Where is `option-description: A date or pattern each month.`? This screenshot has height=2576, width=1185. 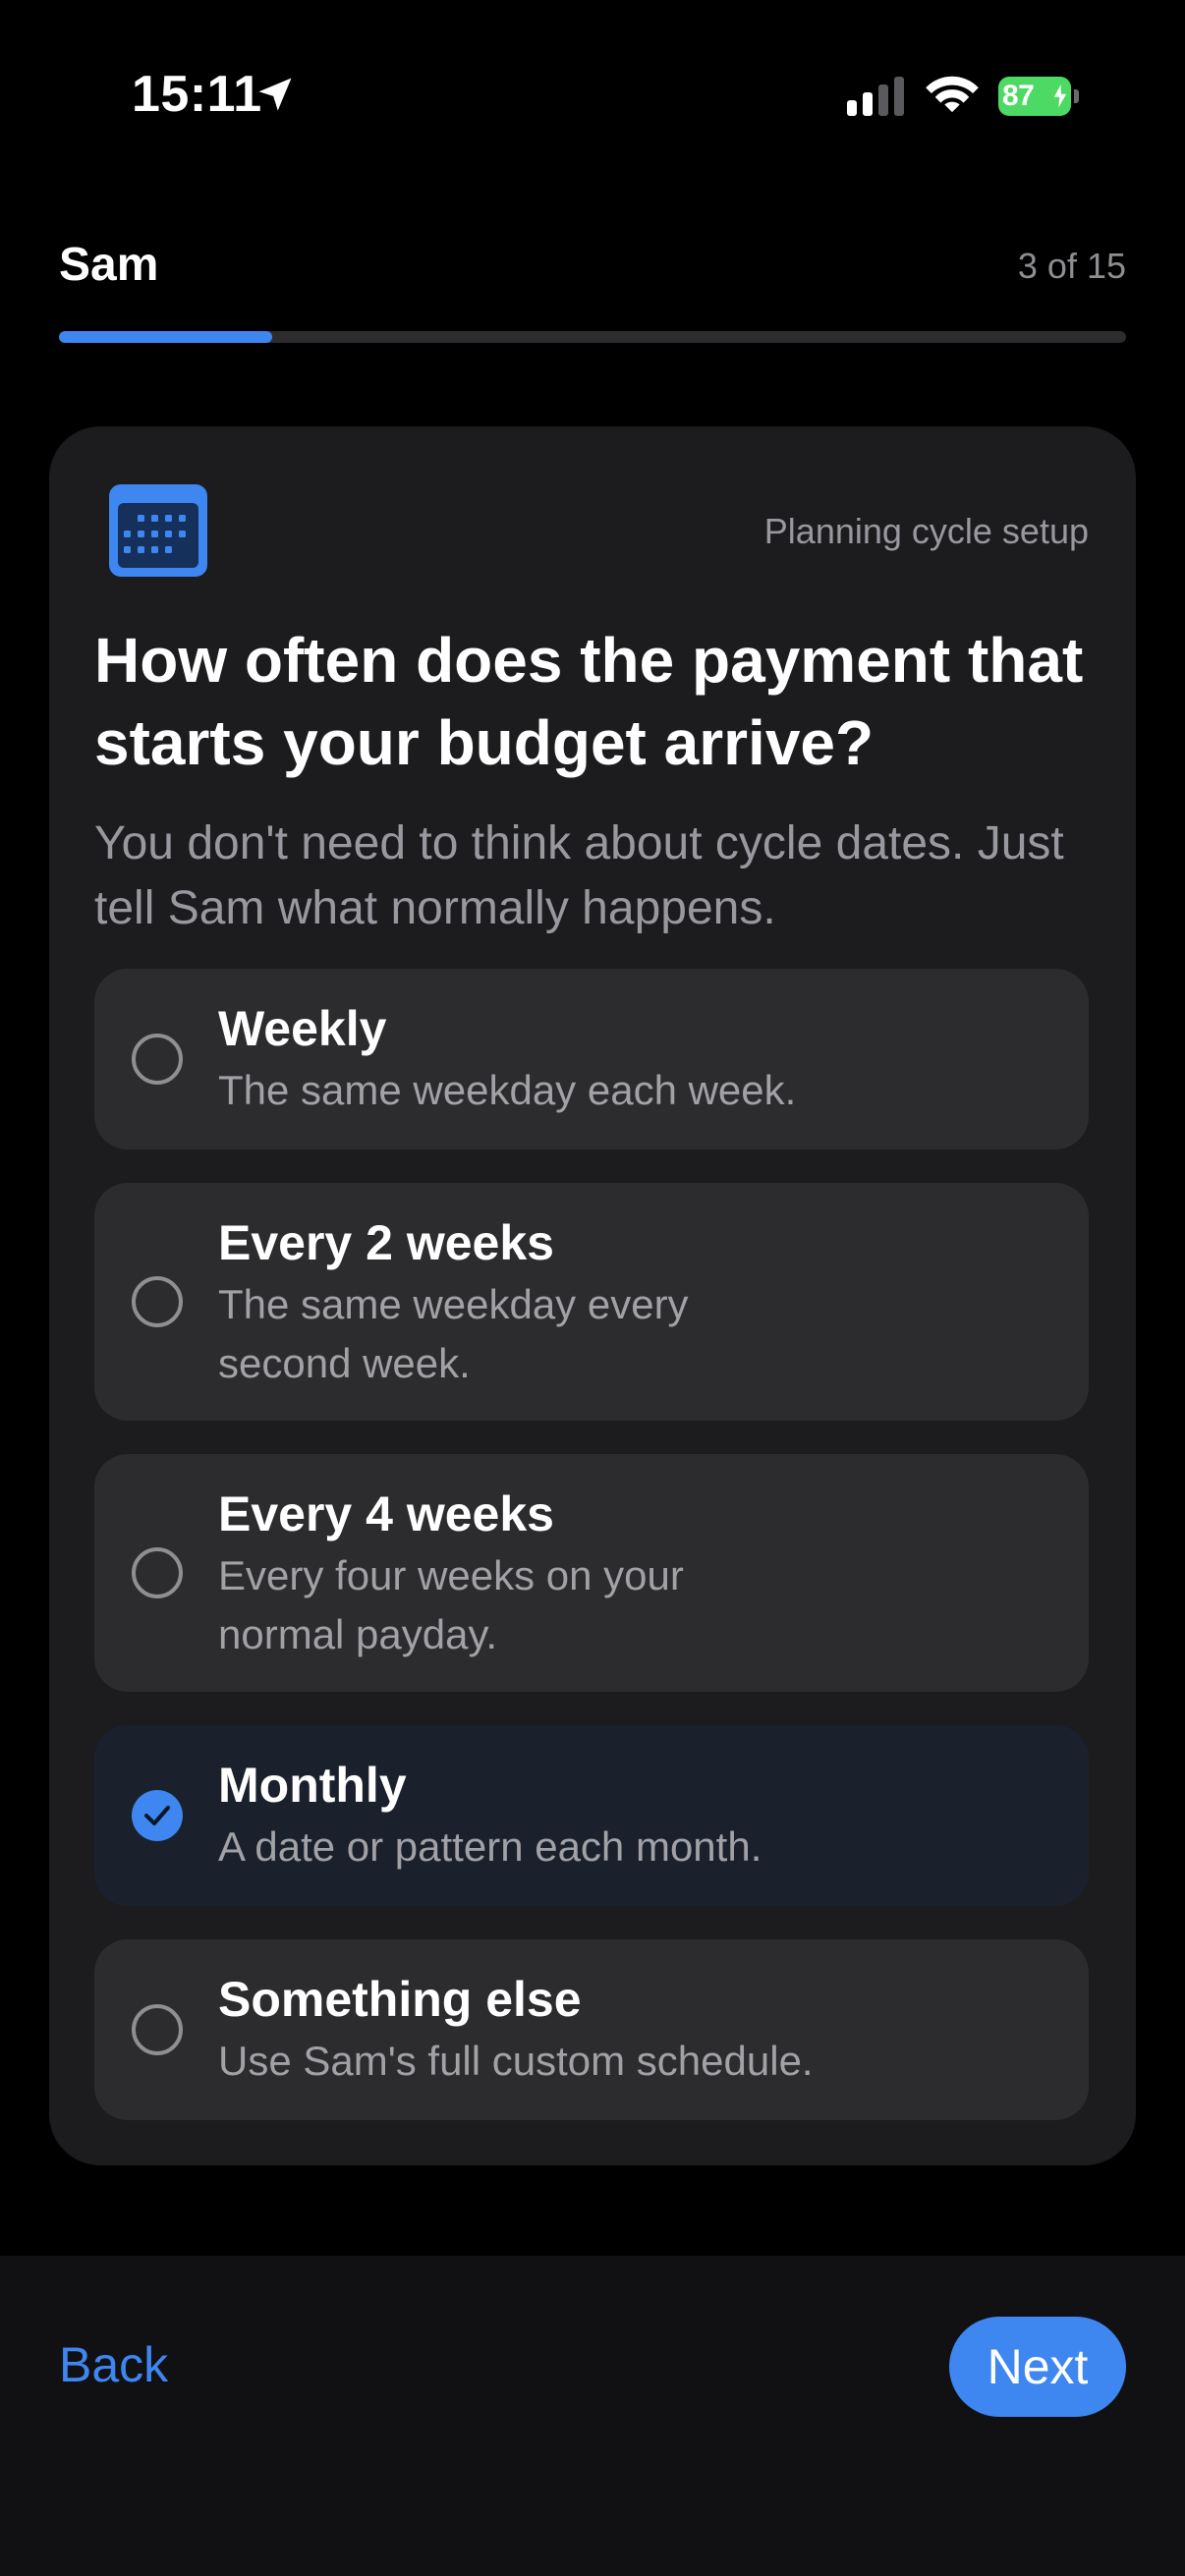 option-description: A date or pattern each month. is located at coordinates (490, 1846).